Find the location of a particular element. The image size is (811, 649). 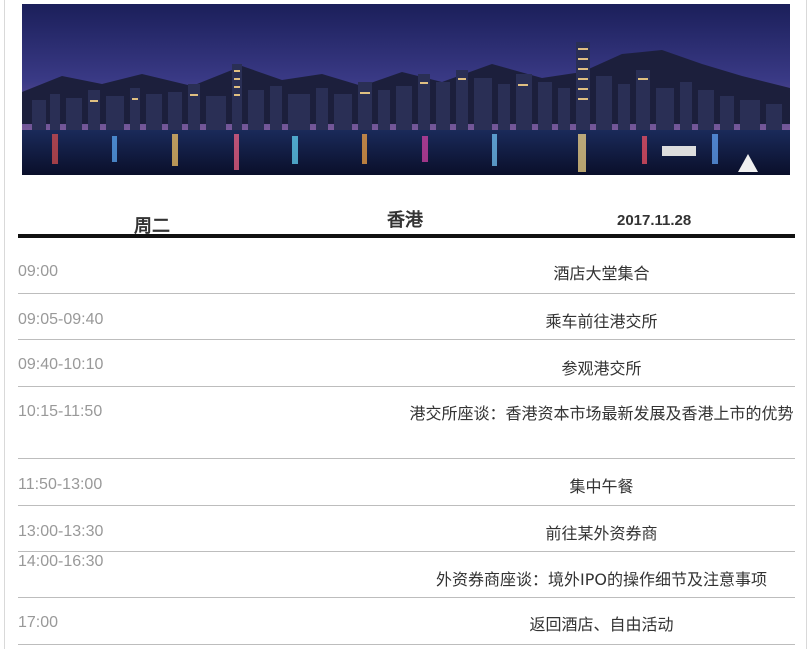

schedule-time: 09:00 is located at coordinates (38, 271).